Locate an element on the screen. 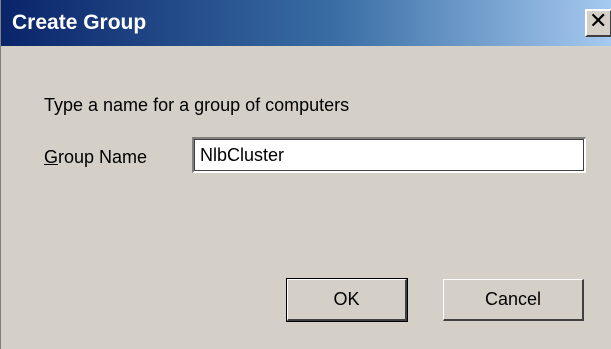 The height and width of the screenshot is (349, 611). close-icon: ✕ is located at coordinates (598, 21).